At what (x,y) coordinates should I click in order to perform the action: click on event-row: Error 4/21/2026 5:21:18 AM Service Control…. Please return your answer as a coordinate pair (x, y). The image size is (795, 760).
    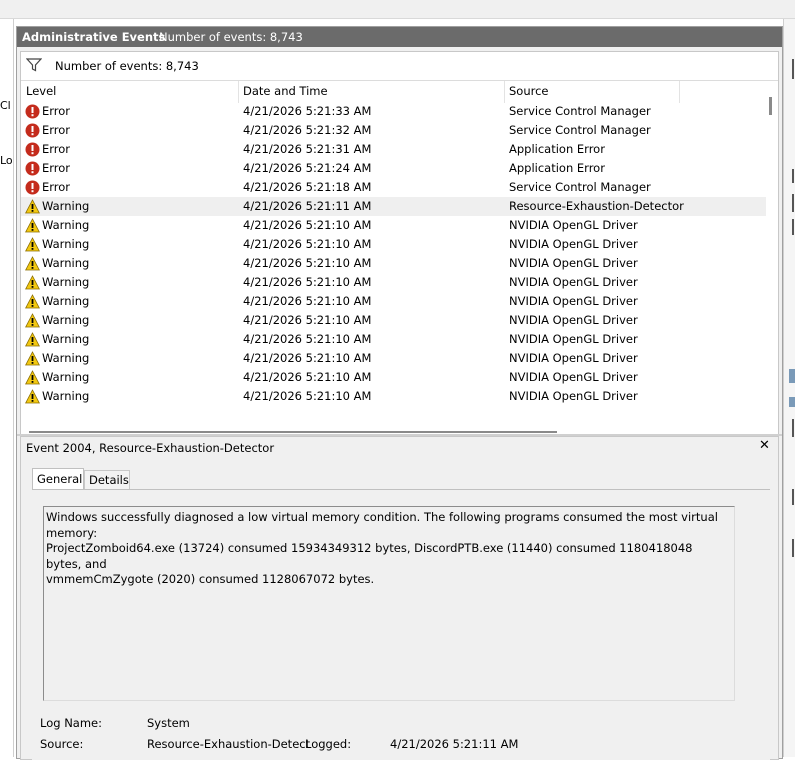
    Looking at the image, I should click on (393, 187).